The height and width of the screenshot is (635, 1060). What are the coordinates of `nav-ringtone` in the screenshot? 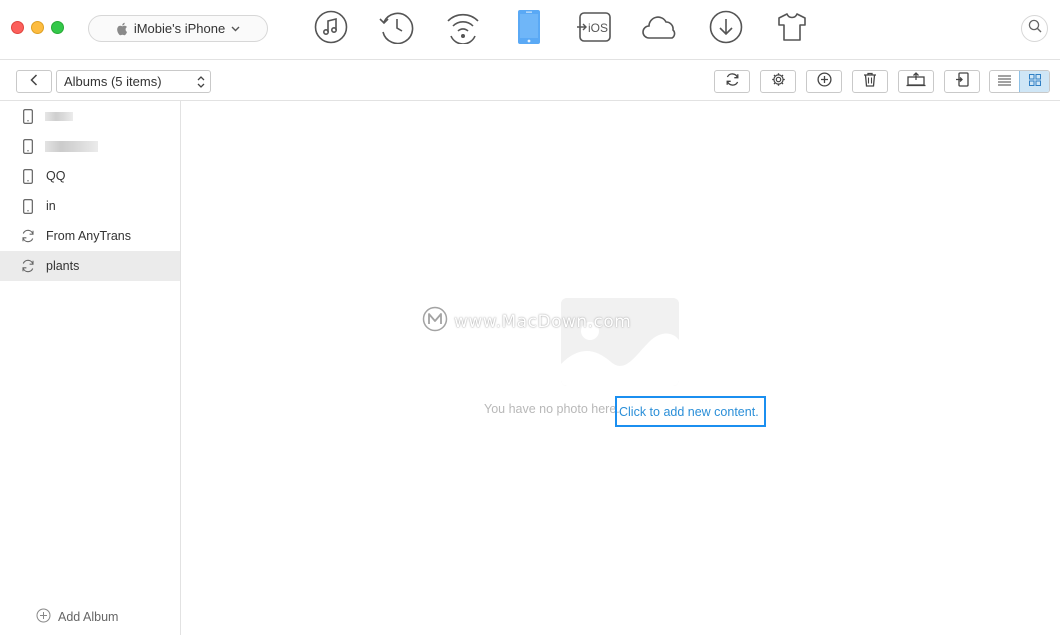 It's located at (792, 29).